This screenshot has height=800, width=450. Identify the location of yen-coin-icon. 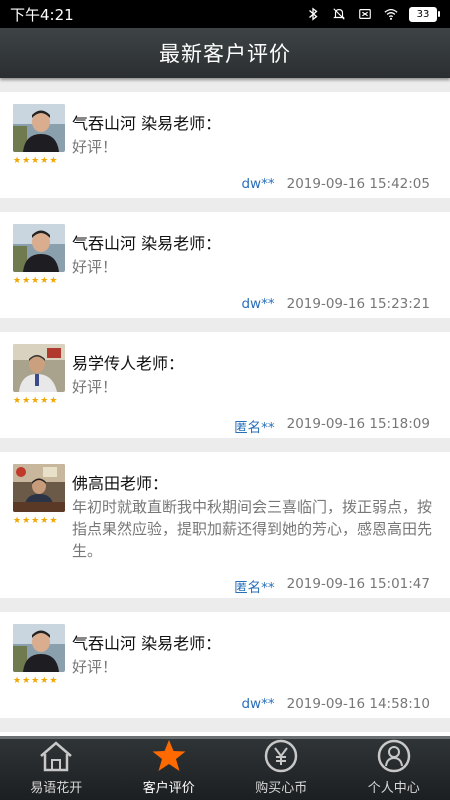
(281, 756).